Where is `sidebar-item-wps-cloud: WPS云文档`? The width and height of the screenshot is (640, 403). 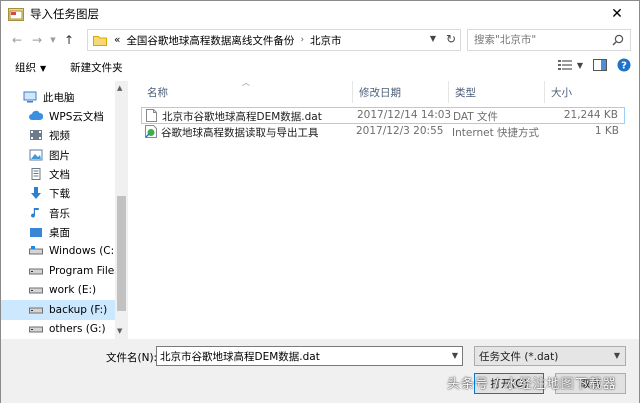
sidebar-item-wps-cloud: WPS云文档 is located at coordinates (58, 116).